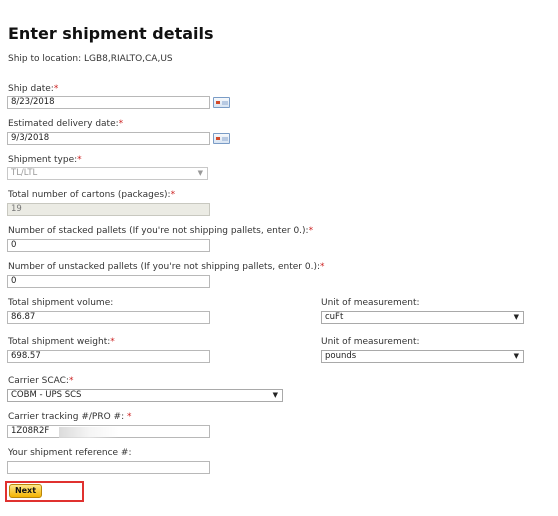 Image resolution: width=558 pixels, height=516 pixels. What do you see at coordinates (89, 432) in the screenshot?
I see `redaction-blur` at bounding box center [89, 432].